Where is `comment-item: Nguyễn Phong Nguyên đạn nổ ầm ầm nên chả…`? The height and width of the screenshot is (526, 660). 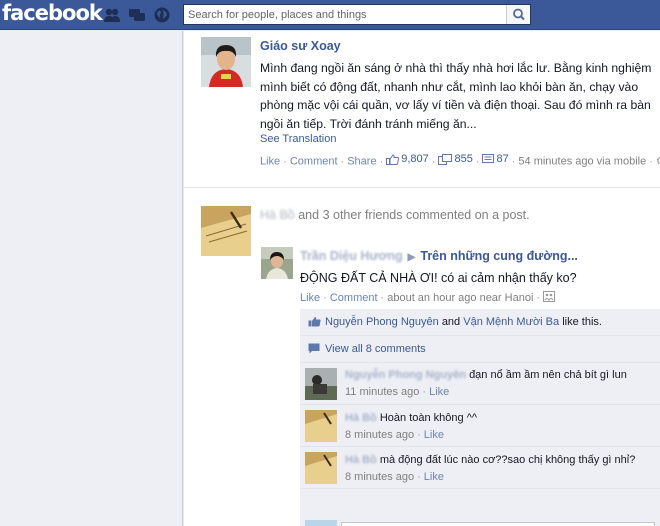 comment-item: Nguyễn Phong Nguyên đạn nổ ầm ầm nên chả… is located at coordinates (480, 384).